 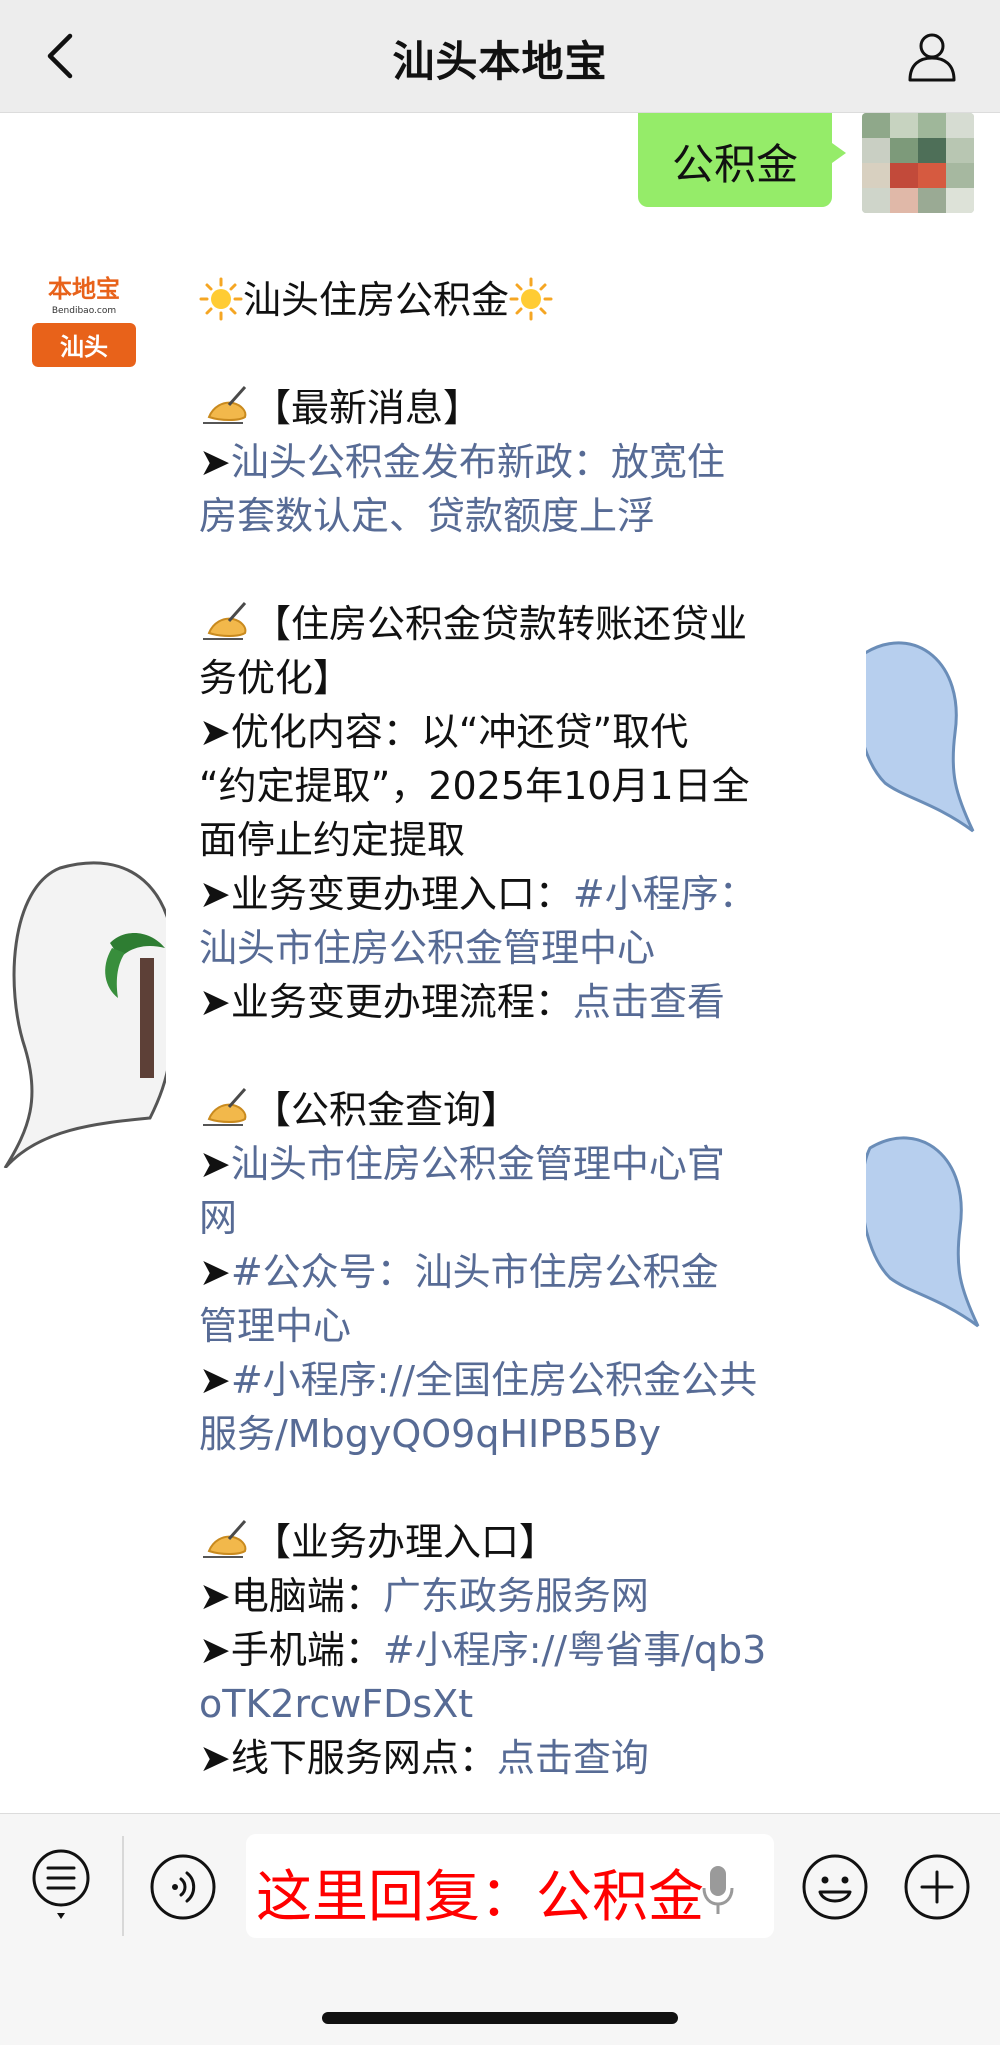 What do you see at coordinates (459, 732) in the screenshot?
I see `list-item-text: 优化内容：以“冲还贷”取代` at bounding box center [459, 732].